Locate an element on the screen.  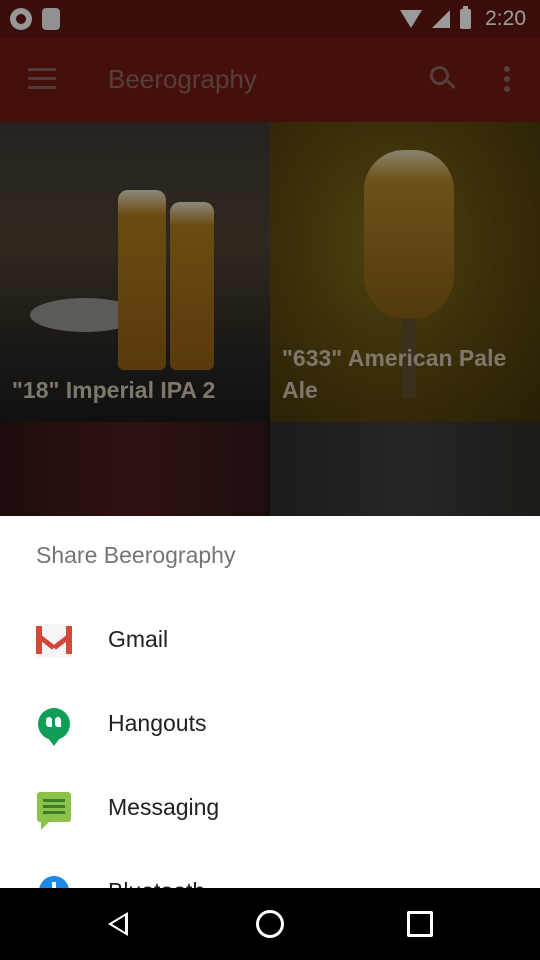
beer-name: "633" American Pale Ale is located at coordinates (394, 374).